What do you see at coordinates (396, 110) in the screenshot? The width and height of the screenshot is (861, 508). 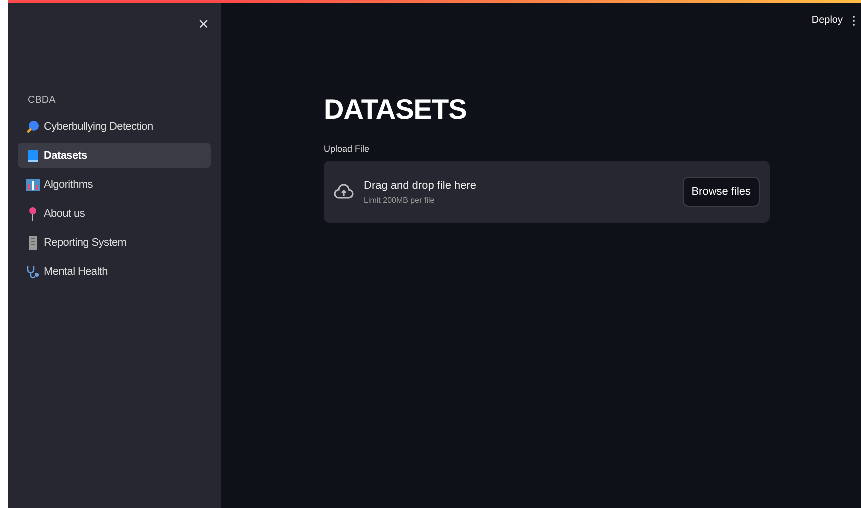 I see `page-title: DATASETS` at bounding box center [396, 110].